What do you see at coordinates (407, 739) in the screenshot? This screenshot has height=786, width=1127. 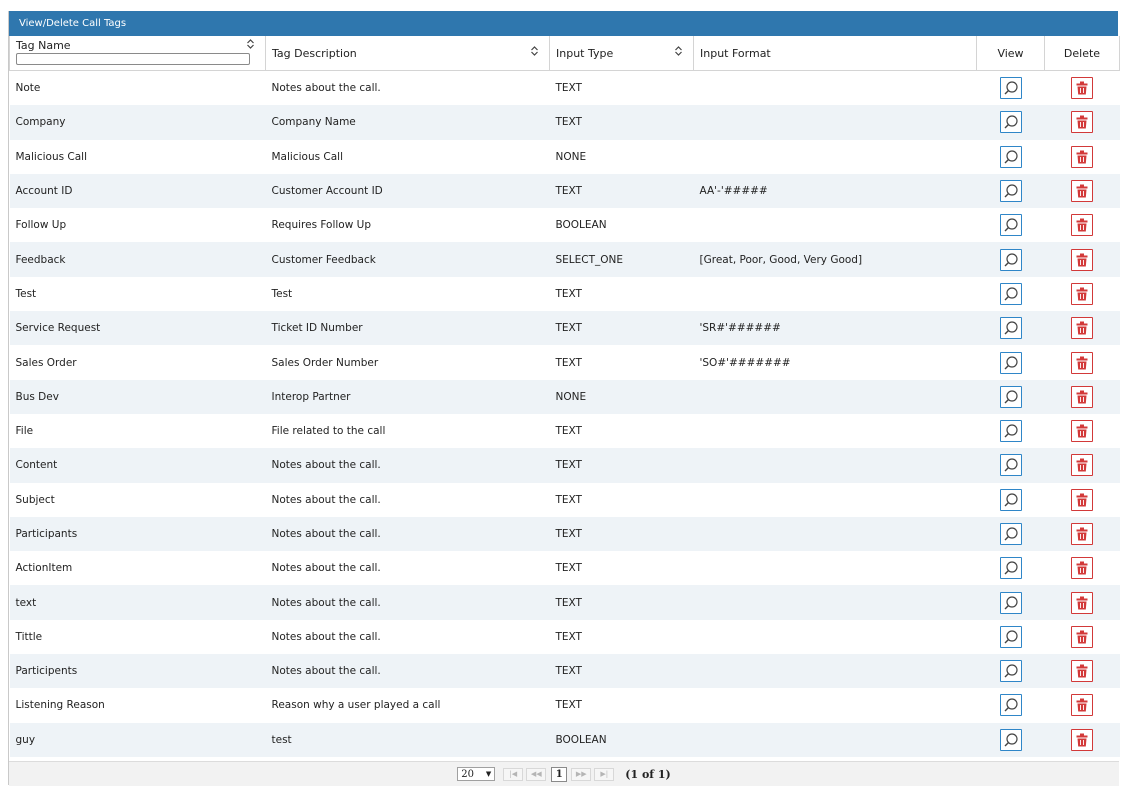 I see `tag-description-cell: test` at bounding box center [407, 739].